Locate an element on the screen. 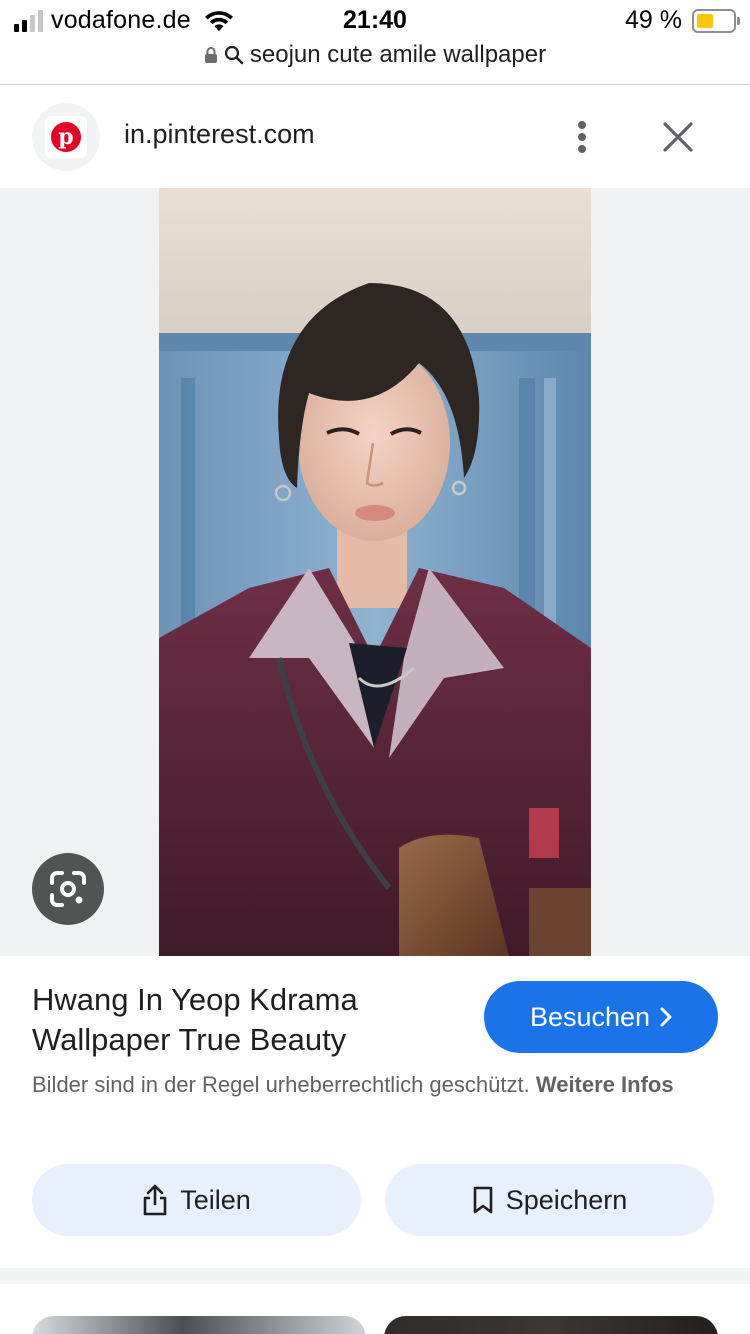 This screenshot has height=1334, width=750. lens-search-button is located at coordinates (68, 889).